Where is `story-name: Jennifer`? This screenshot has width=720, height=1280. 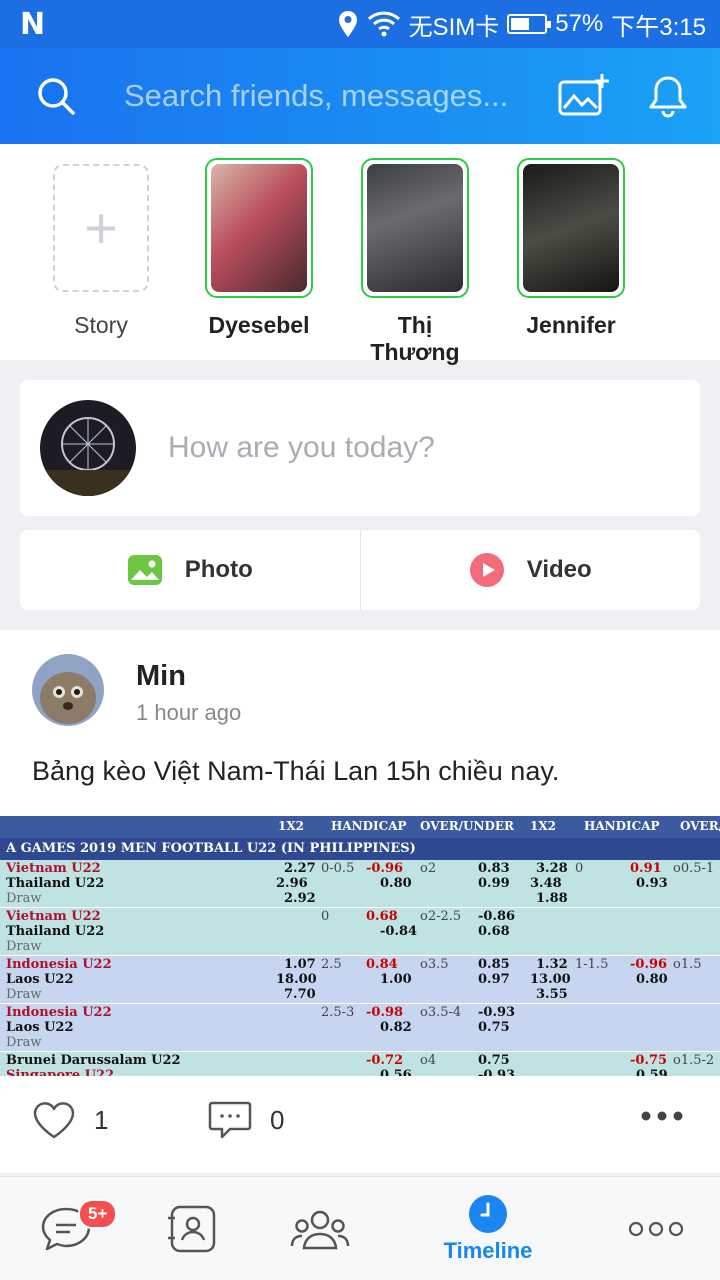 story-name: Jennifer is located at coordinates (571, 325).